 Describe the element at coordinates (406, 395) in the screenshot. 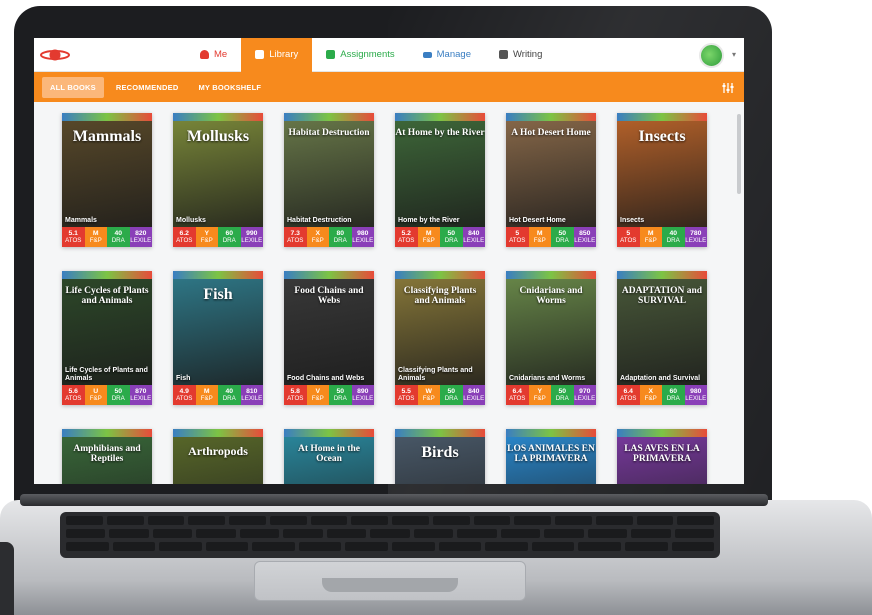

I see `level-atos: 5.5 ATOS` at that location.